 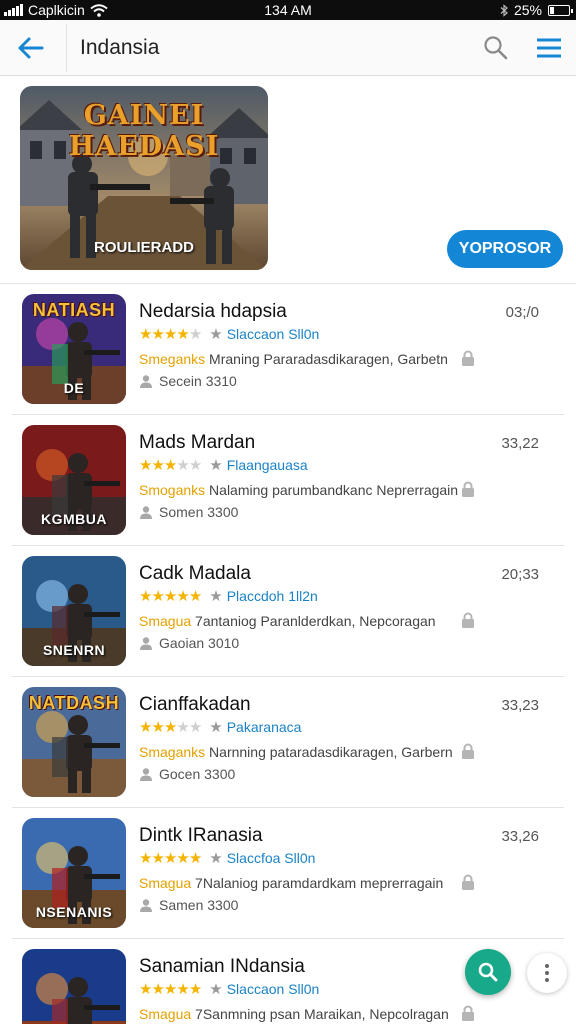 I want to click on app-meta: Somen 3300, so click(x=188, y=512).